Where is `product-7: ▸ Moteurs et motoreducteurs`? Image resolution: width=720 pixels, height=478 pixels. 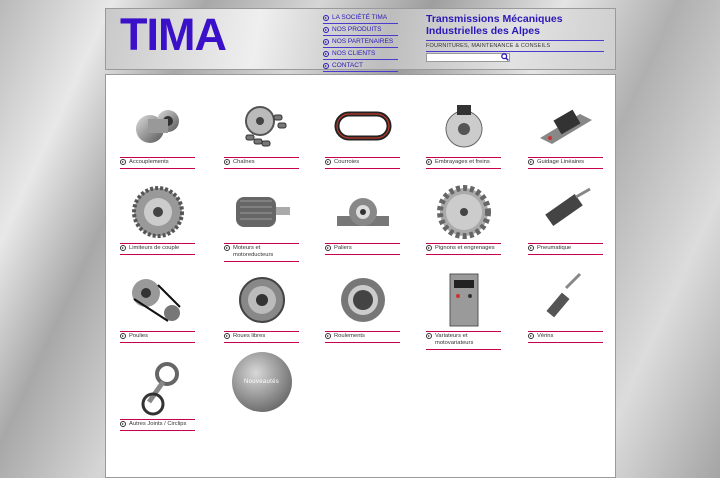
product-7: ▸ Moteurs et motoreducteurs is located at coordinates (261, 221).